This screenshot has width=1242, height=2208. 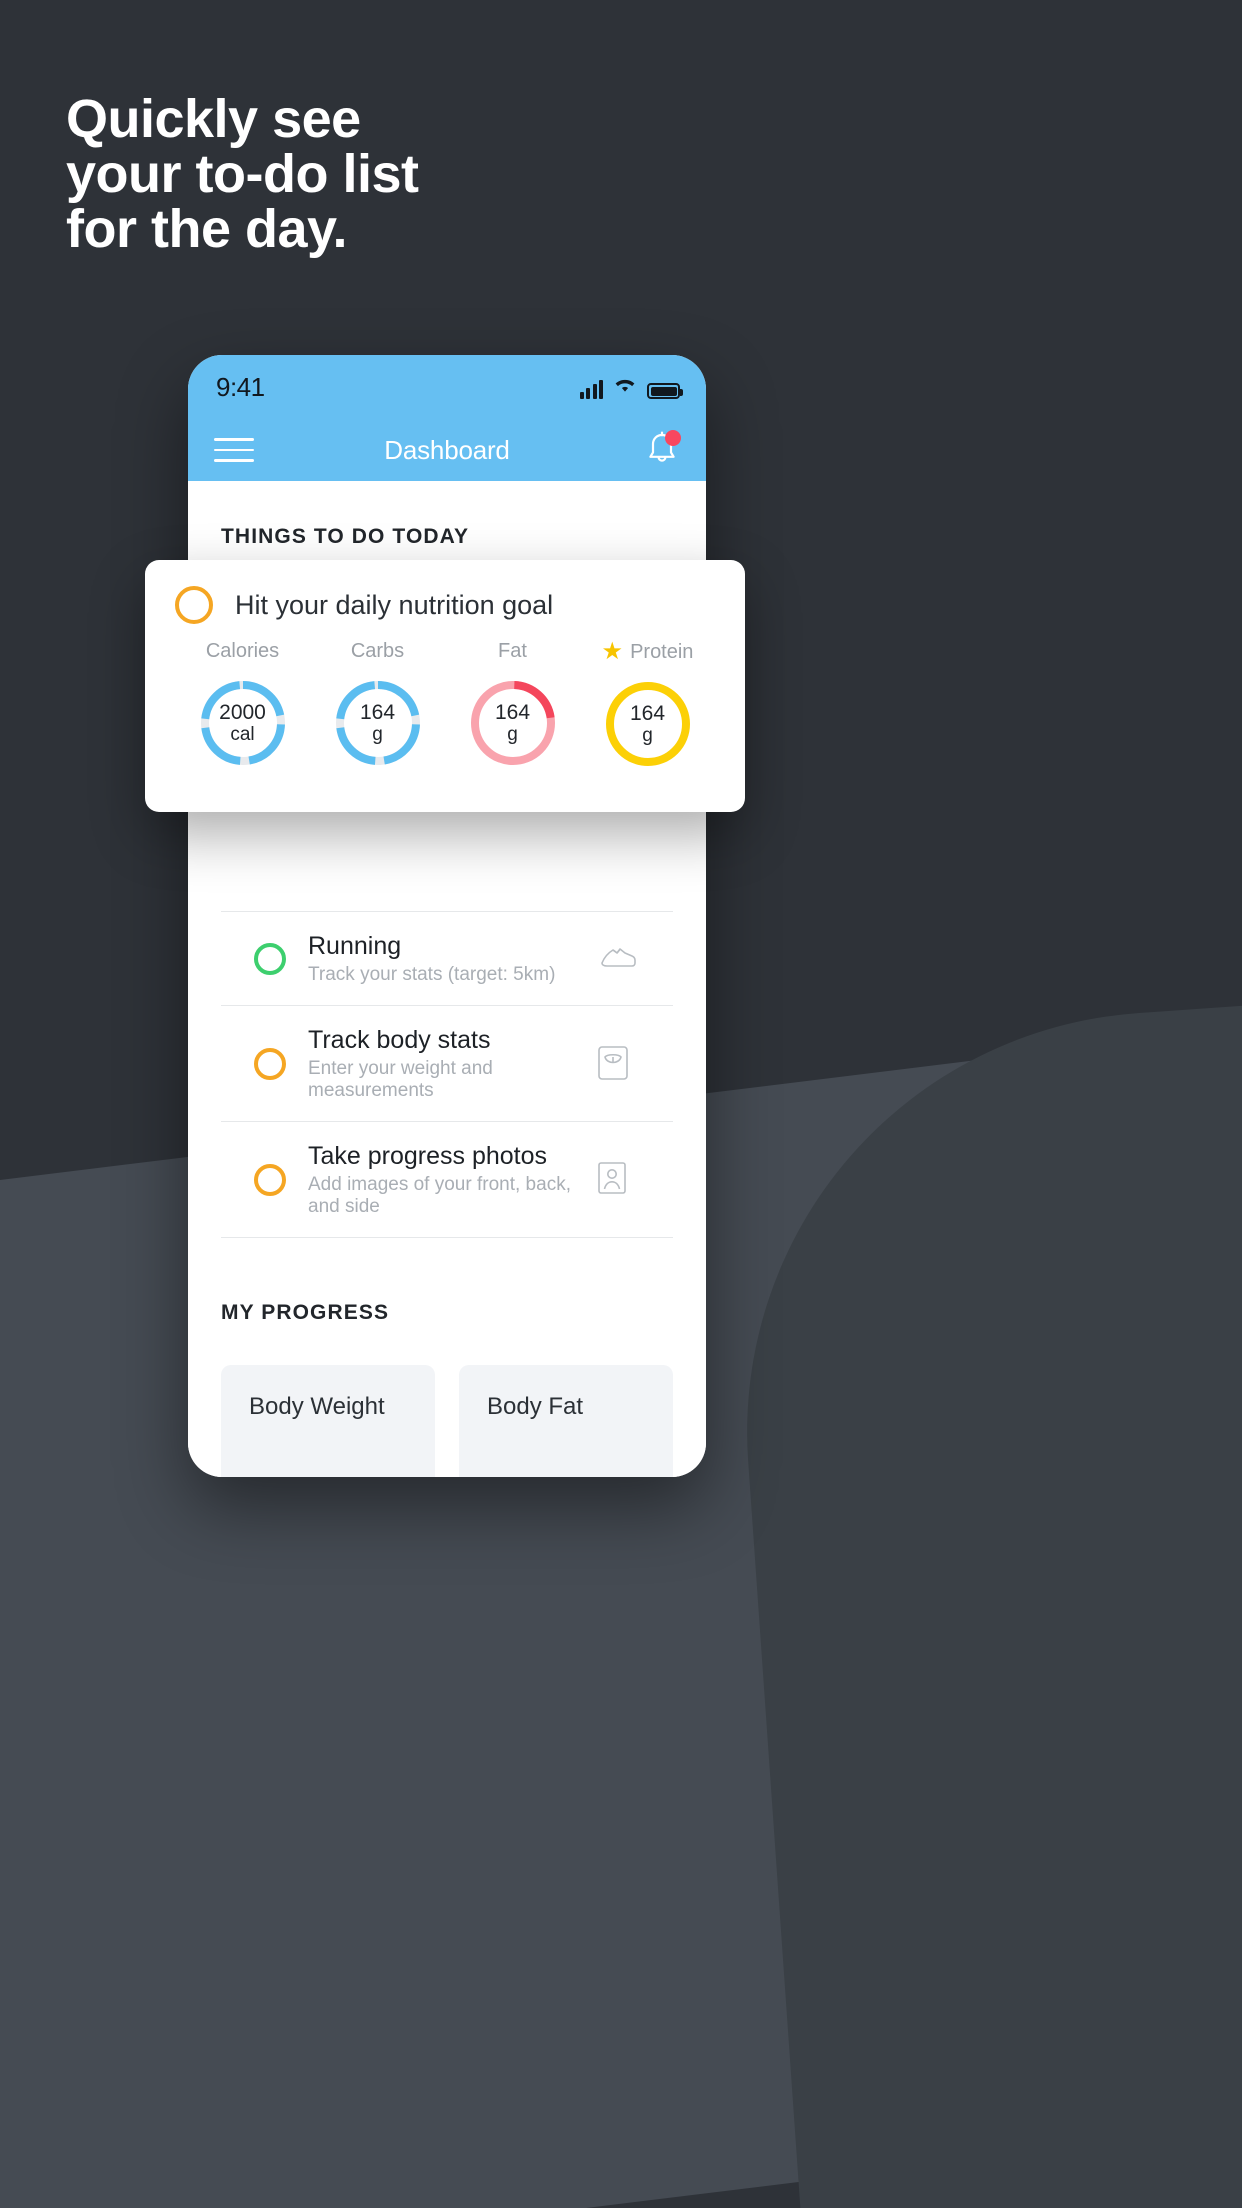 I want to click on task-subtitle: Enter your weight and measurements, so click(x=400, y=1079).